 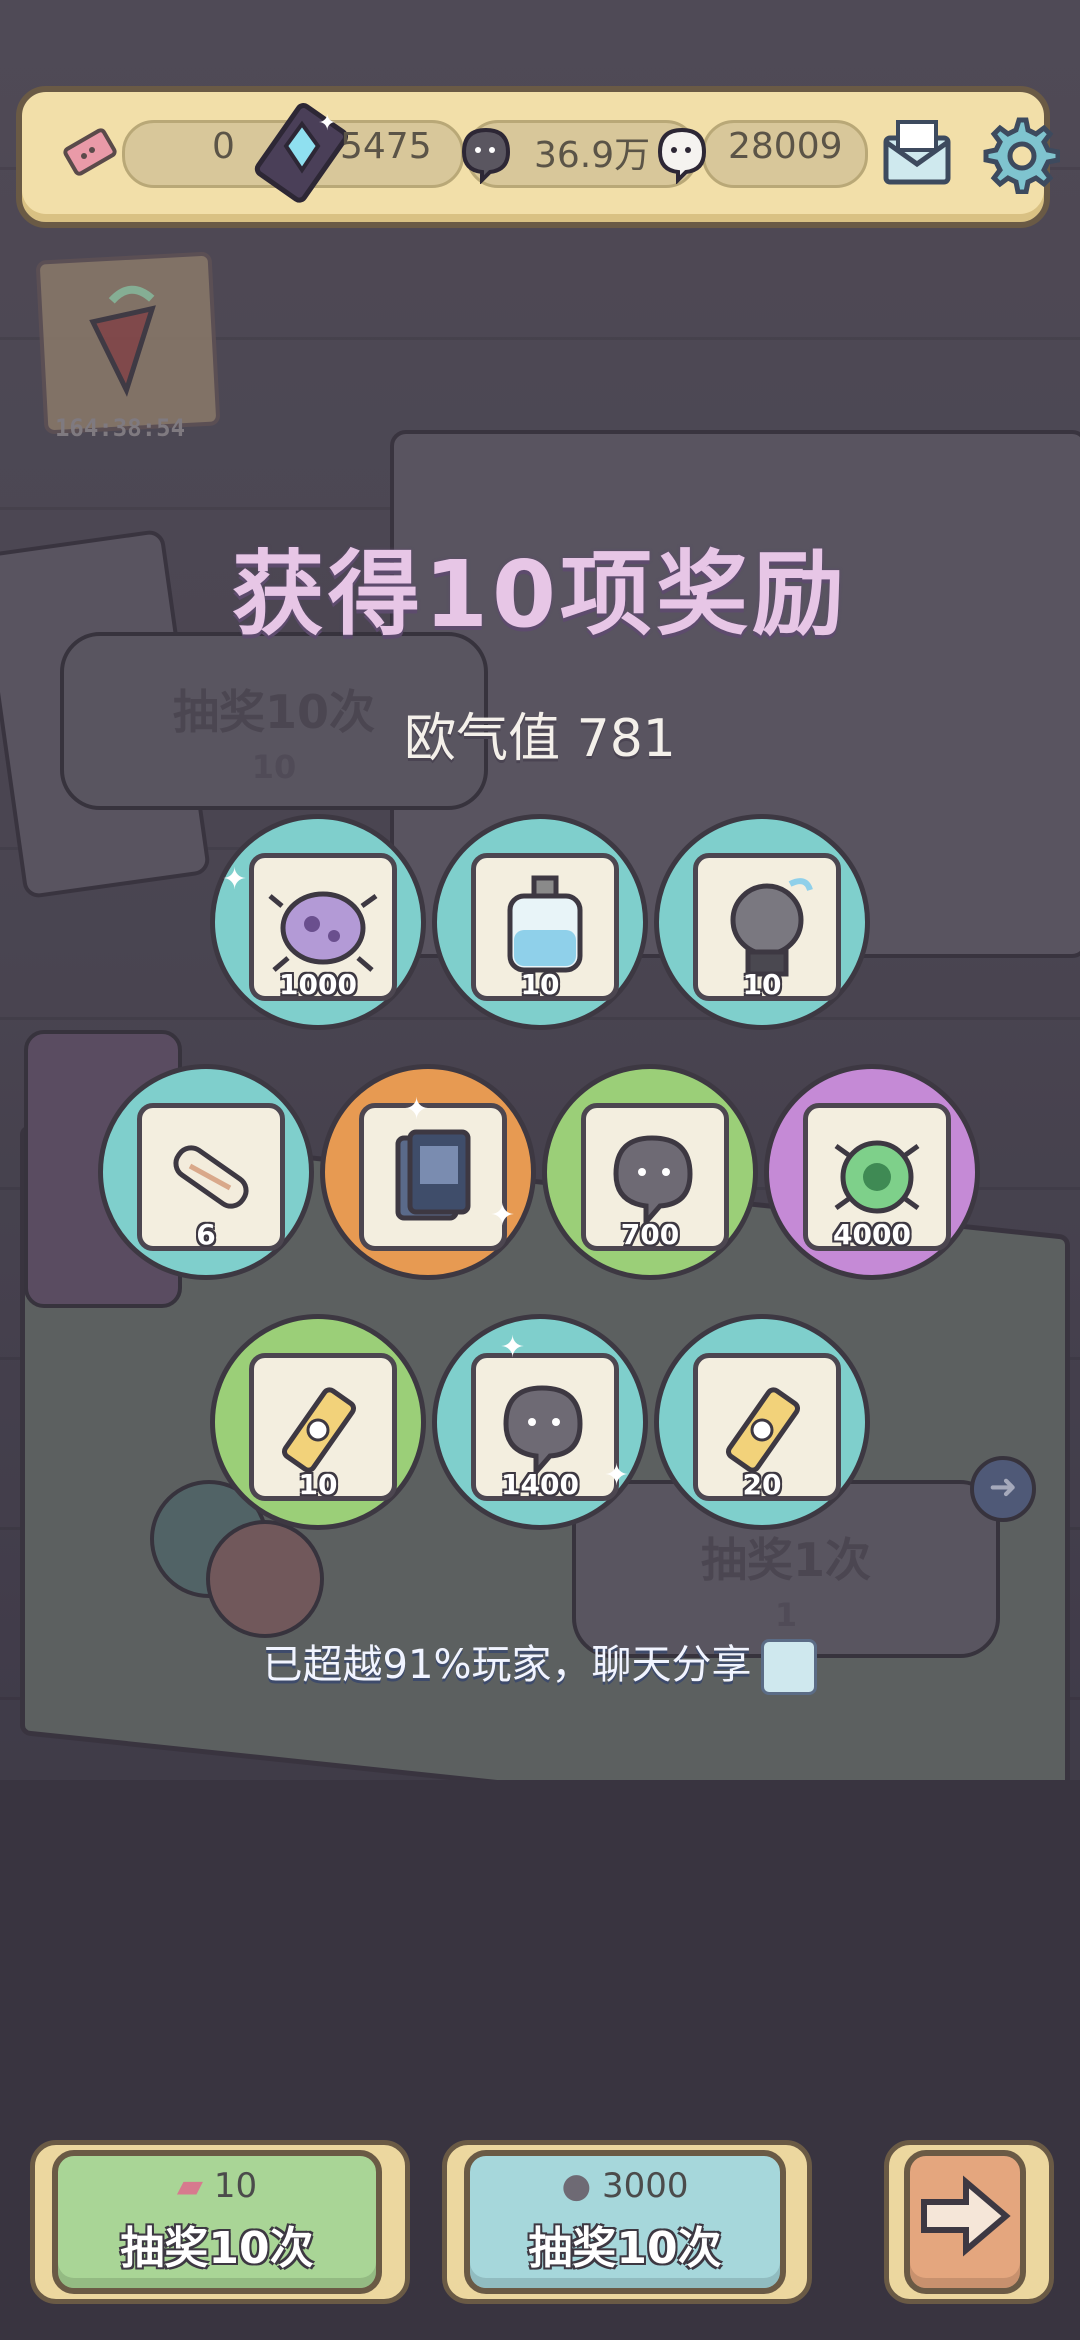 I want to click on reward-item: 700, so click(x=650, y=1172).